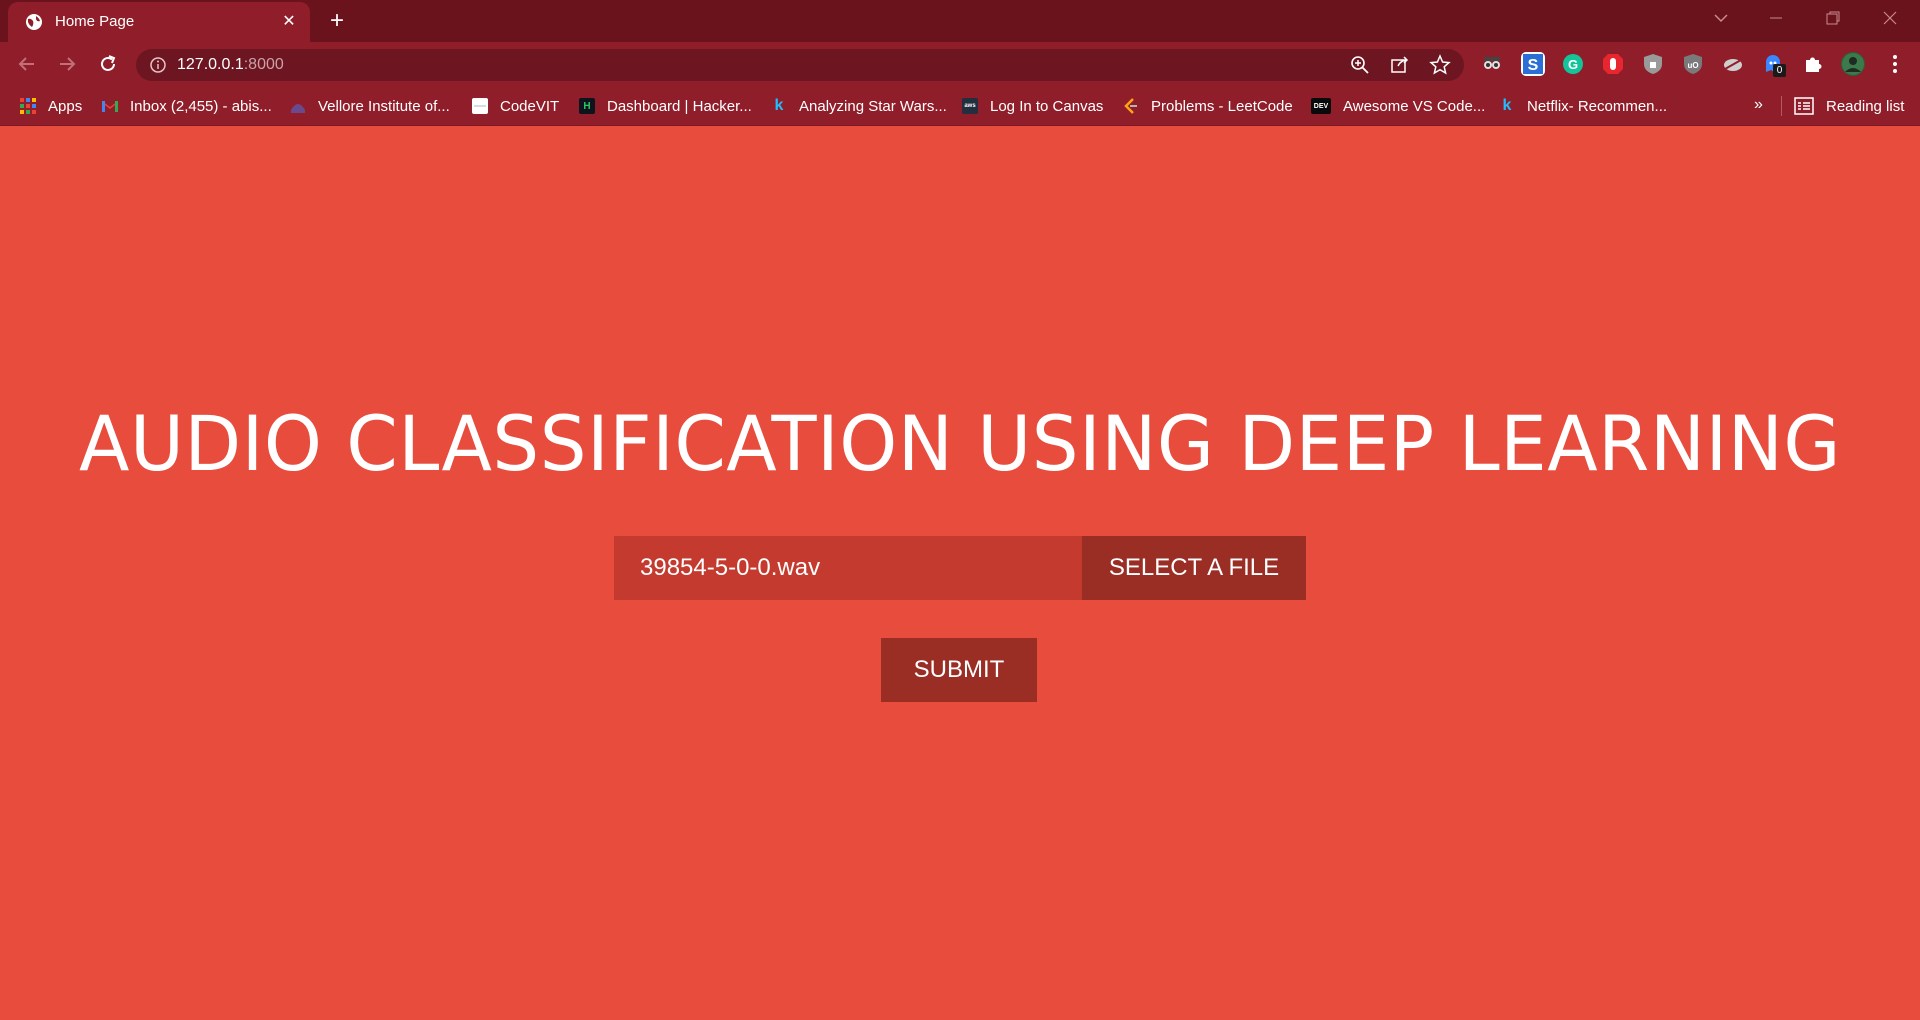  Describe the element at coordinates (108, 64) in the screenshot. I see `reload-icon` at that location.